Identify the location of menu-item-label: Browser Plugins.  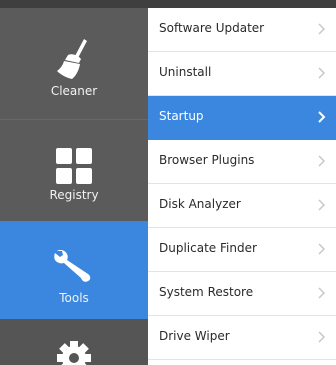
(207, 160).